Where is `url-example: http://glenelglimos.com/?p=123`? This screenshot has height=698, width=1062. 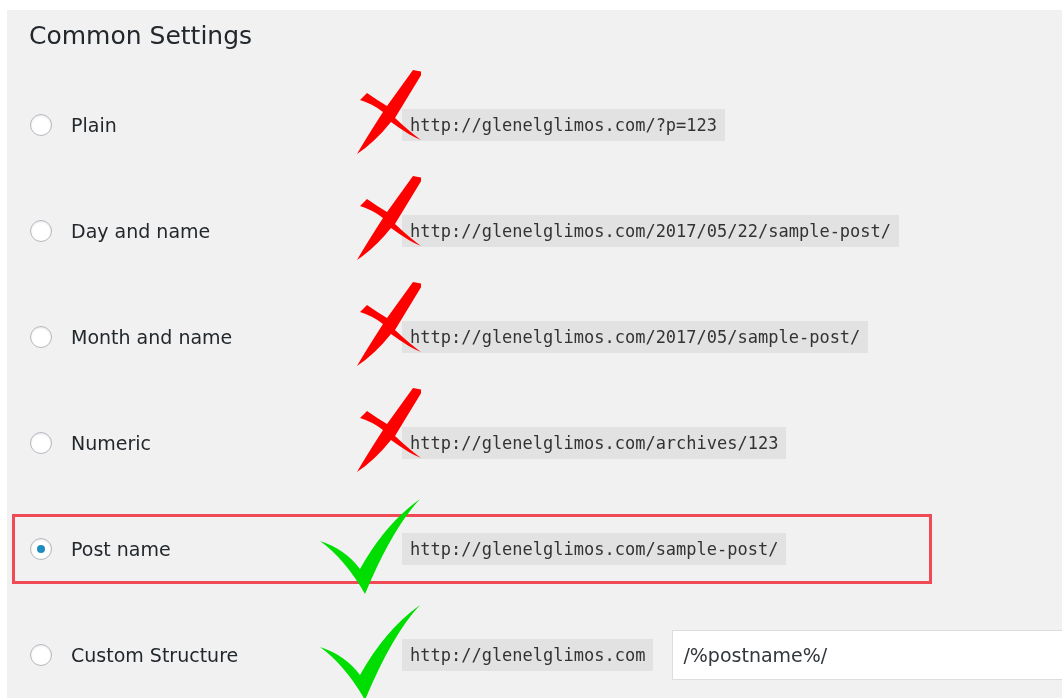 url-example: http://glenelglimos.com/?p=123 is located at coordinates (564, 125).